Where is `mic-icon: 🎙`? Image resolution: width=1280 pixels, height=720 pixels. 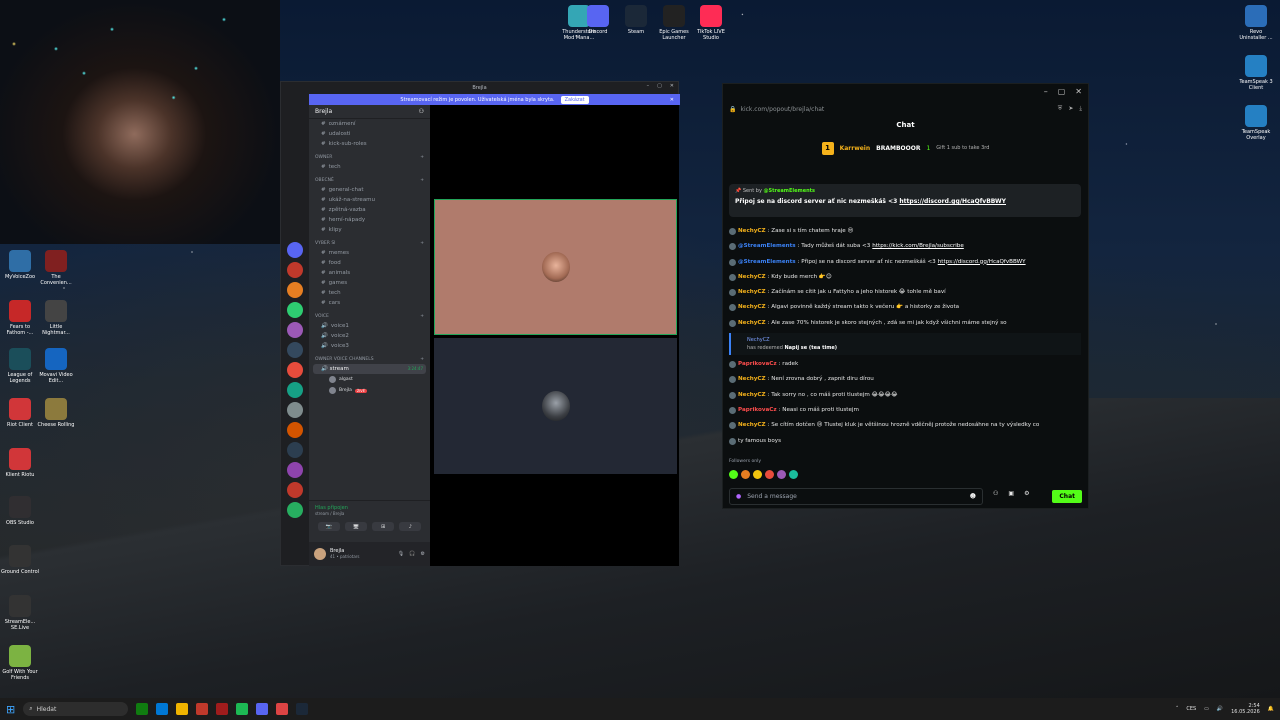
mic-icon: 🎙 is located at coordinates (401, 554).